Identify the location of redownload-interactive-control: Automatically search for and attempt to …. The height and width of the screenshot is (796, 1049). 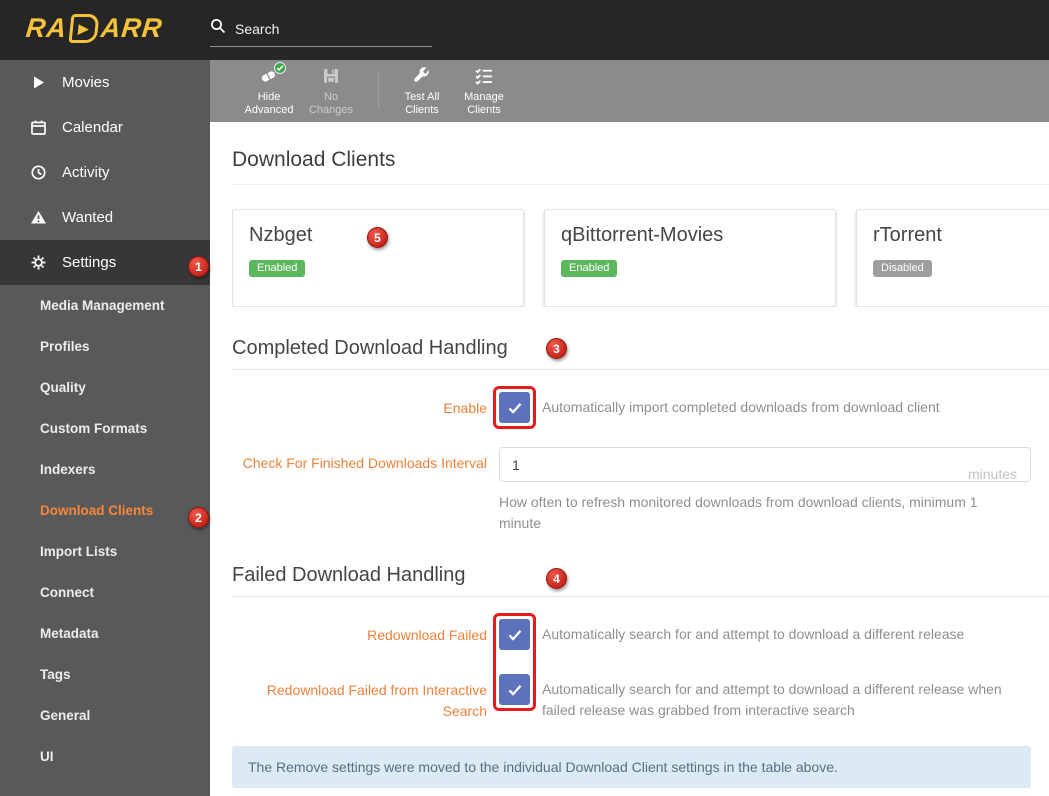
(759, 697).